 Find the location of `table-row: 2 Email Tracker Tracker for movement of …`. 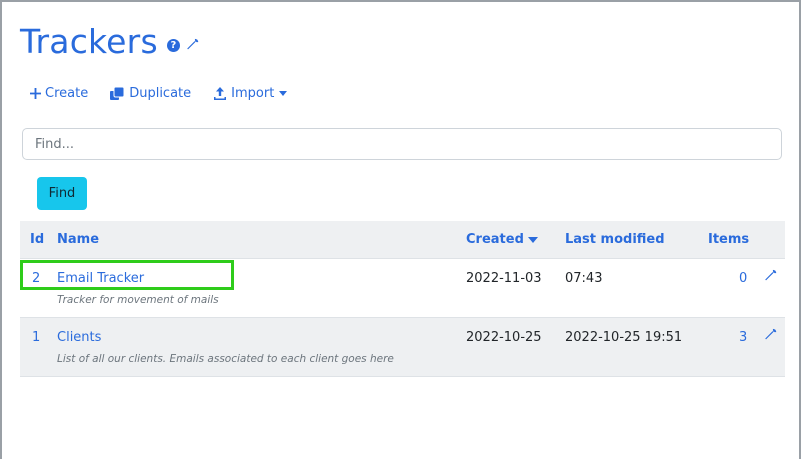

table-row: 2 Email Tracker Tracker for movement of … is located at coordinates (402, 288).